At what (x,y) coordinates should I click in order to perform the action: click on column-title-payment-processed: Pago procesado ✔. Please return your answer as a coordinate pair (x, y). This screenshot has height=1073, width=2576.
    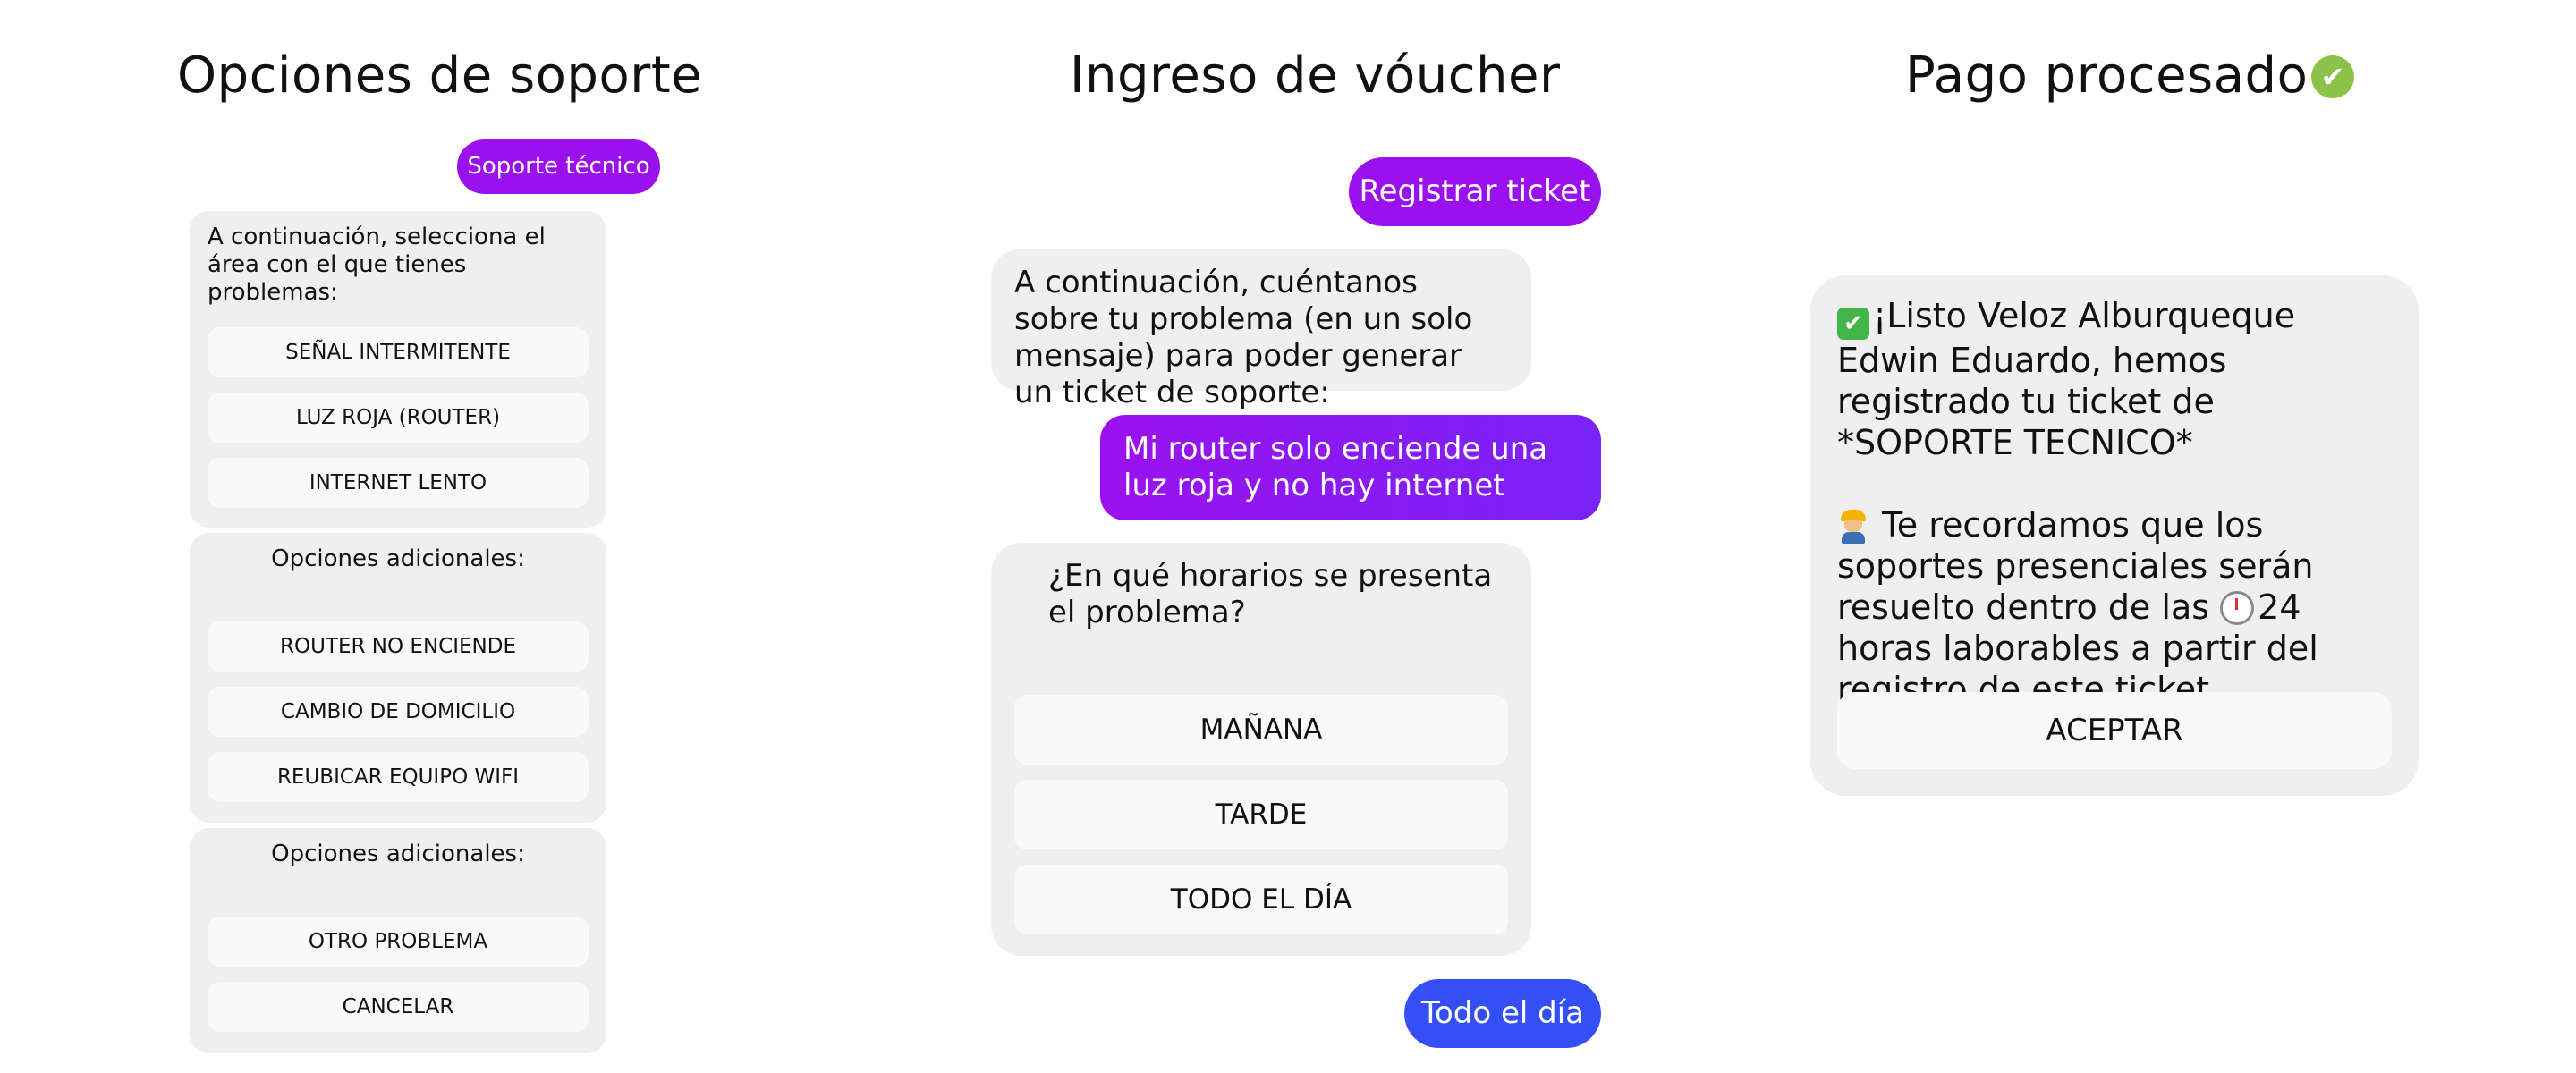
    Looking at the image, I should click on (2130, 75).